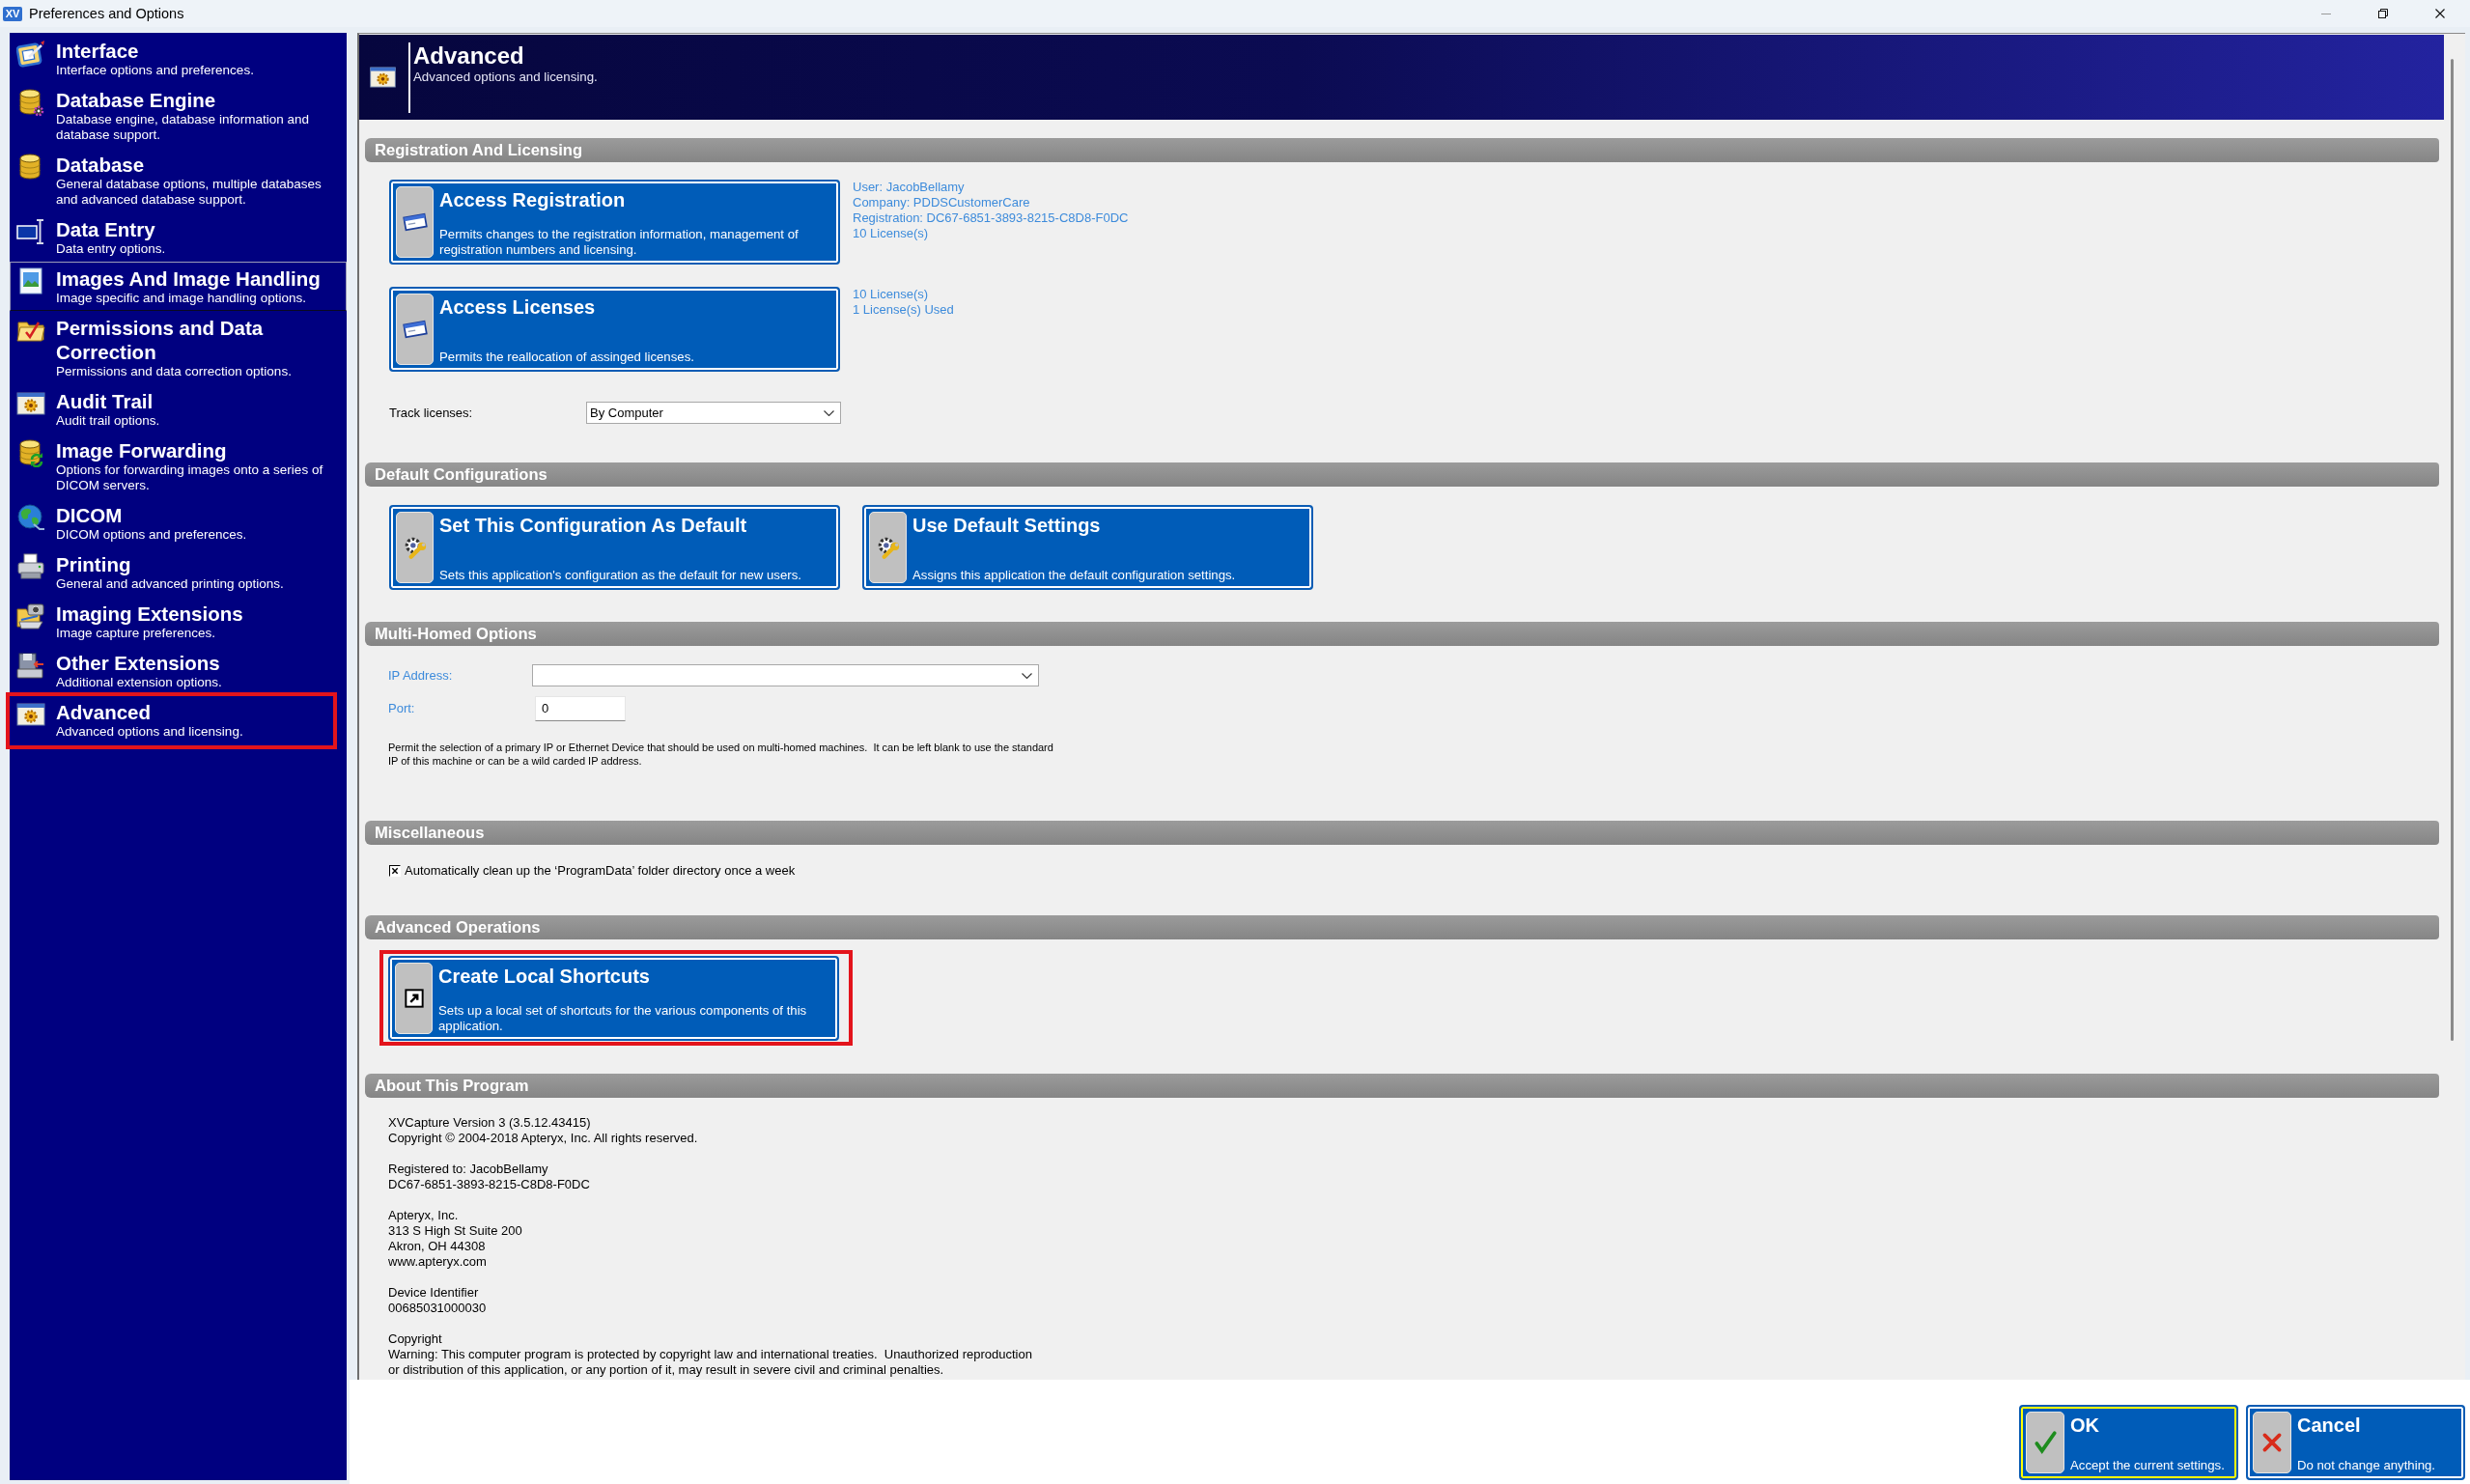  What do you see at coordinates (178, 523) in the screenshot?
I see `sidebar-item: DICOM DICOM options and preferences.` at bounding box center [178, 523].